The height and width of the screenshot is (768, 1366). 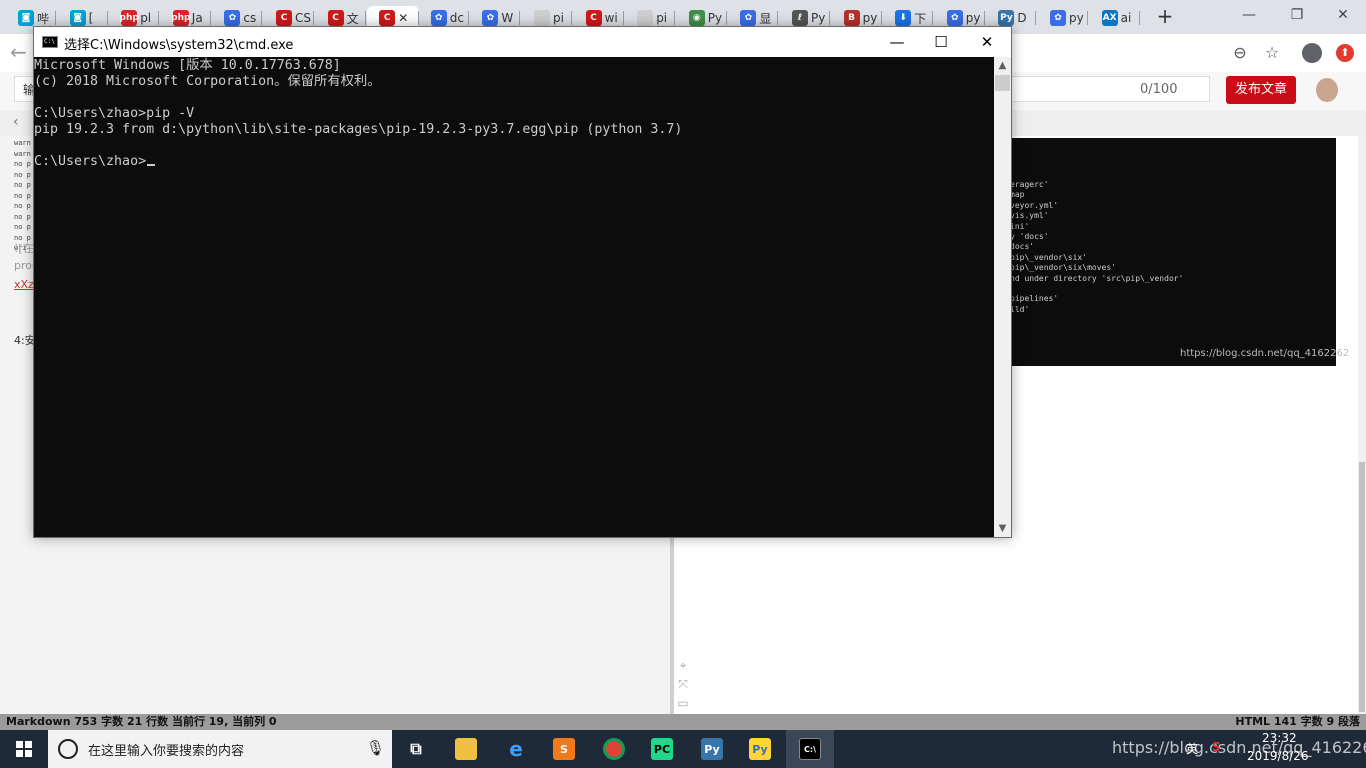 I want to click on preview-image-text: pip\_vendor\six\moves', so click(x=1063, y=268).